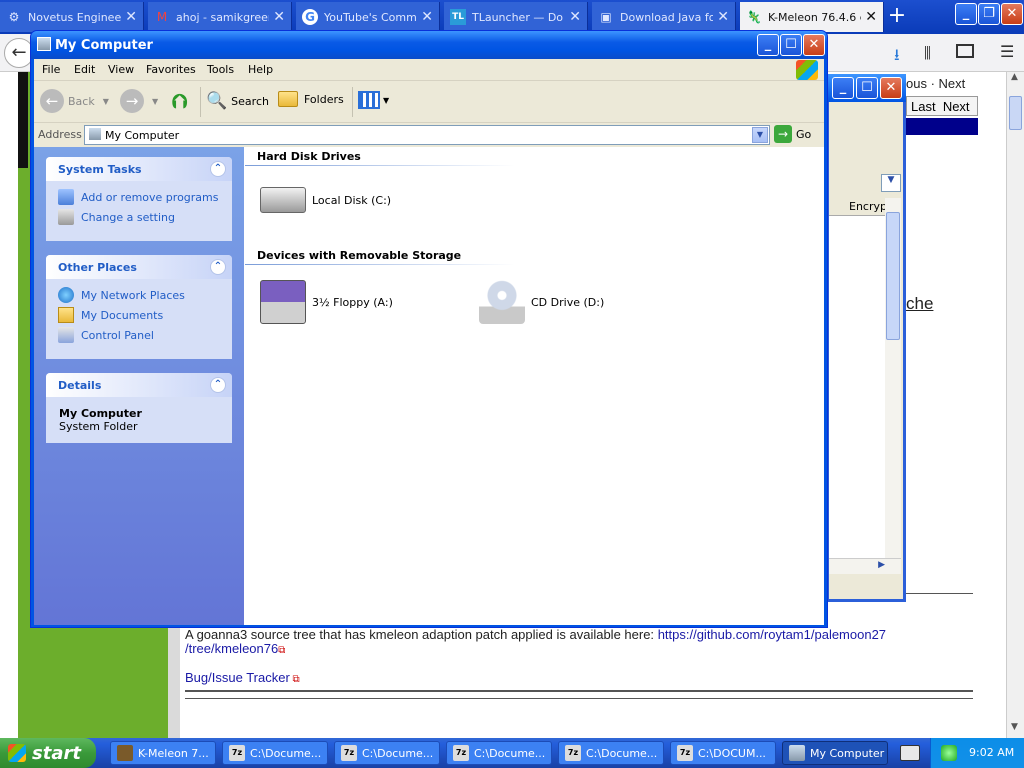  I want to click on back-button: ← Back ▼, so click(74, 101).